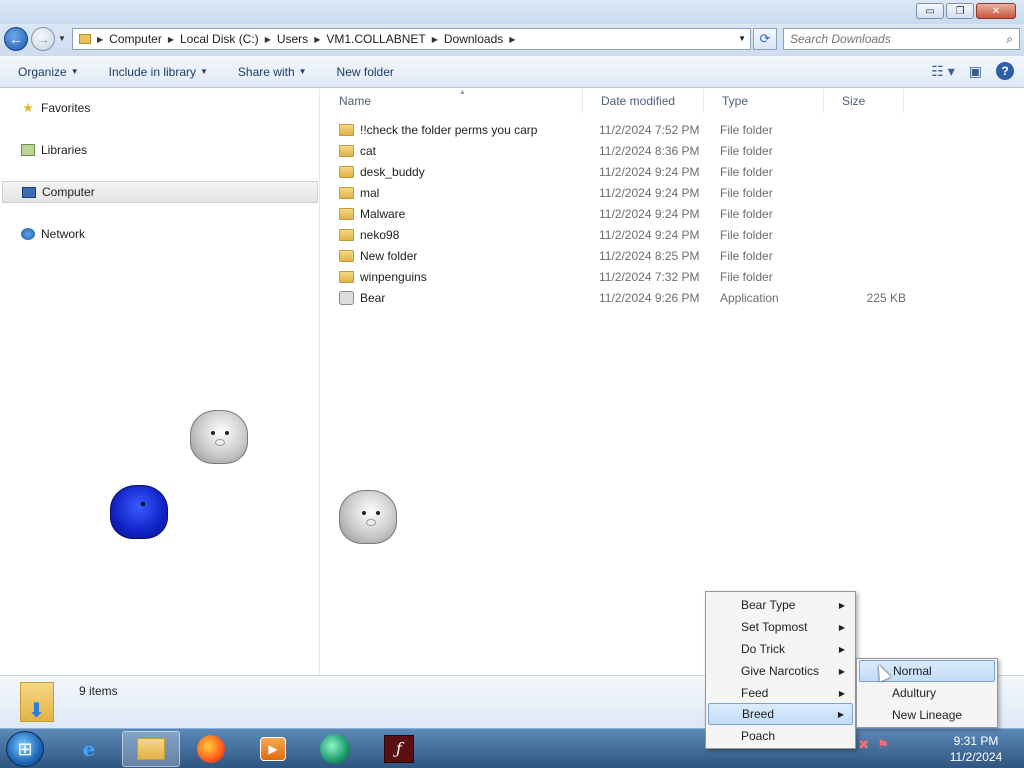 The width and height of the screenshot is (1024, 768). Describe the element at coordinates (883, 745) in the screenshot. I see `action-center-icon: ⚑` at that location.